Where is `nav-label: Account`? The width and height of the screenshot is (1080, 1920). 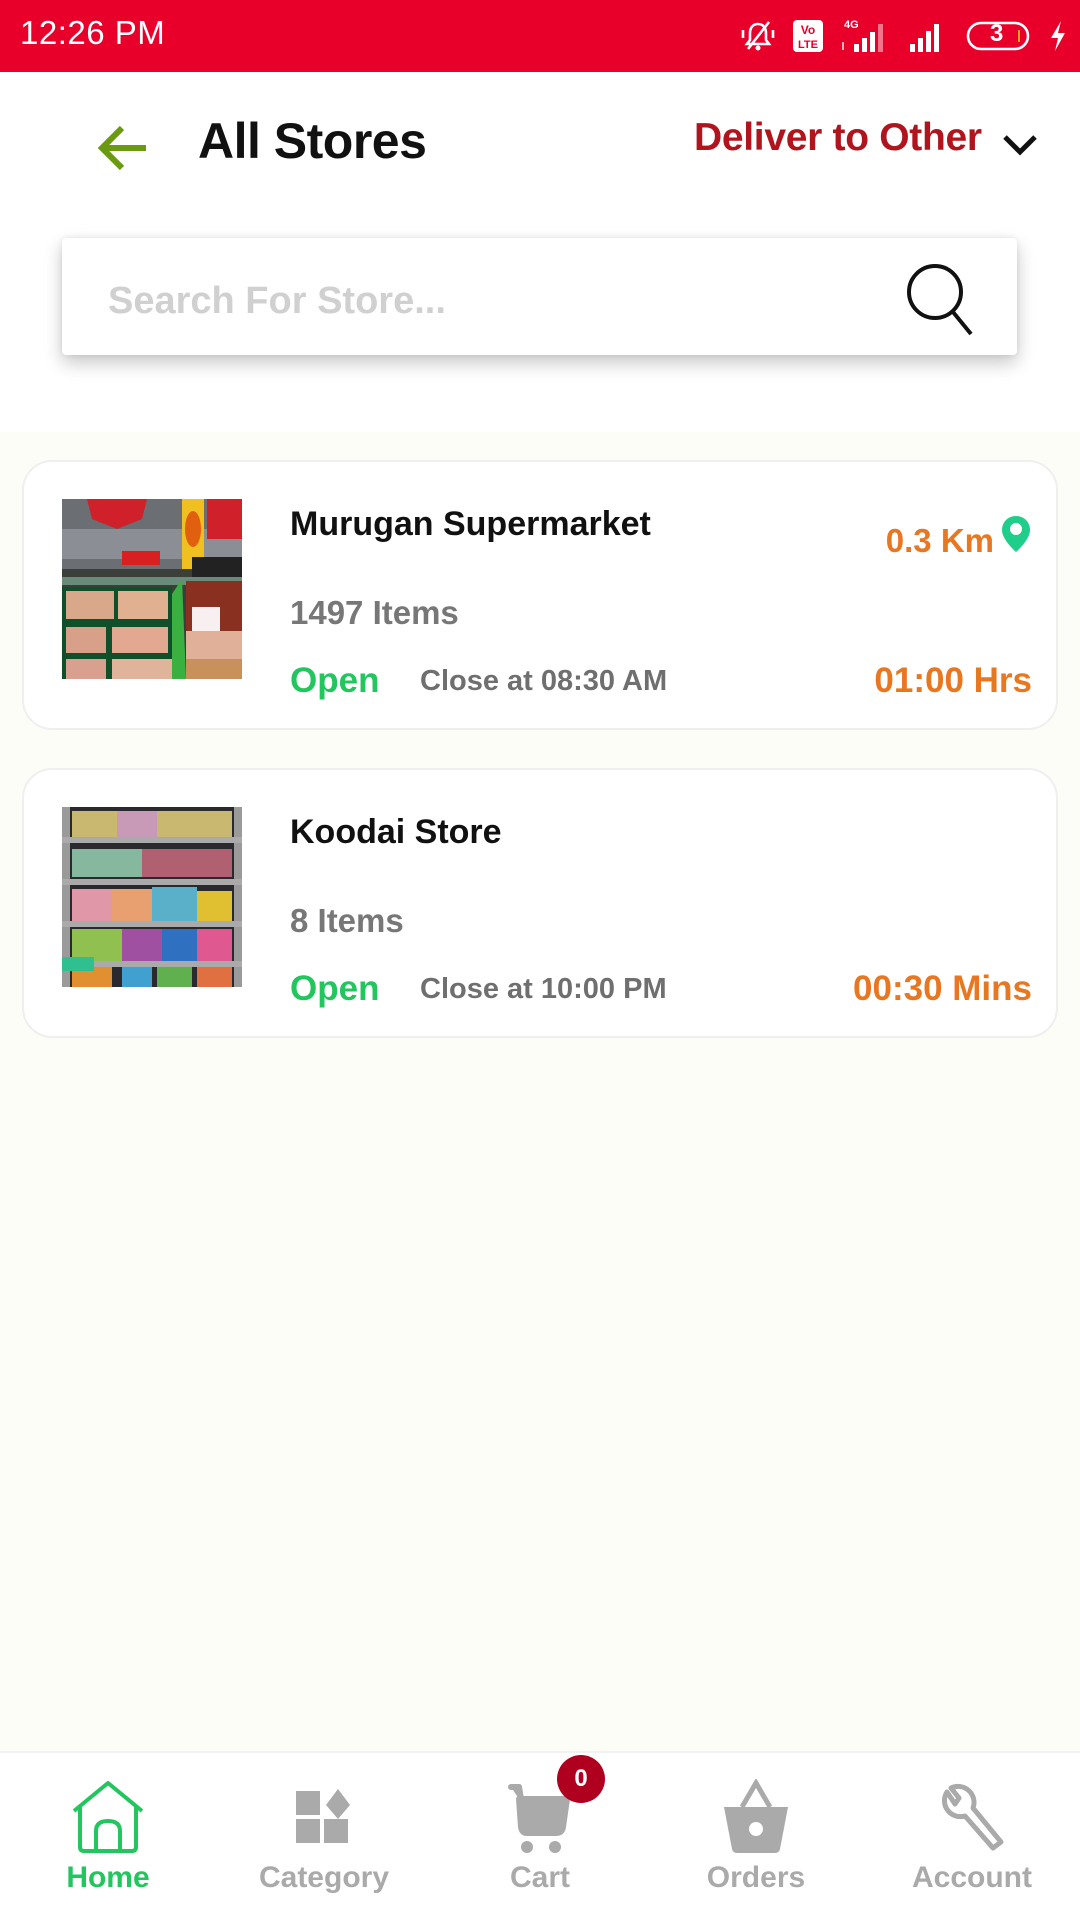
nav-label: Account is located at coordinates (972, 1877).